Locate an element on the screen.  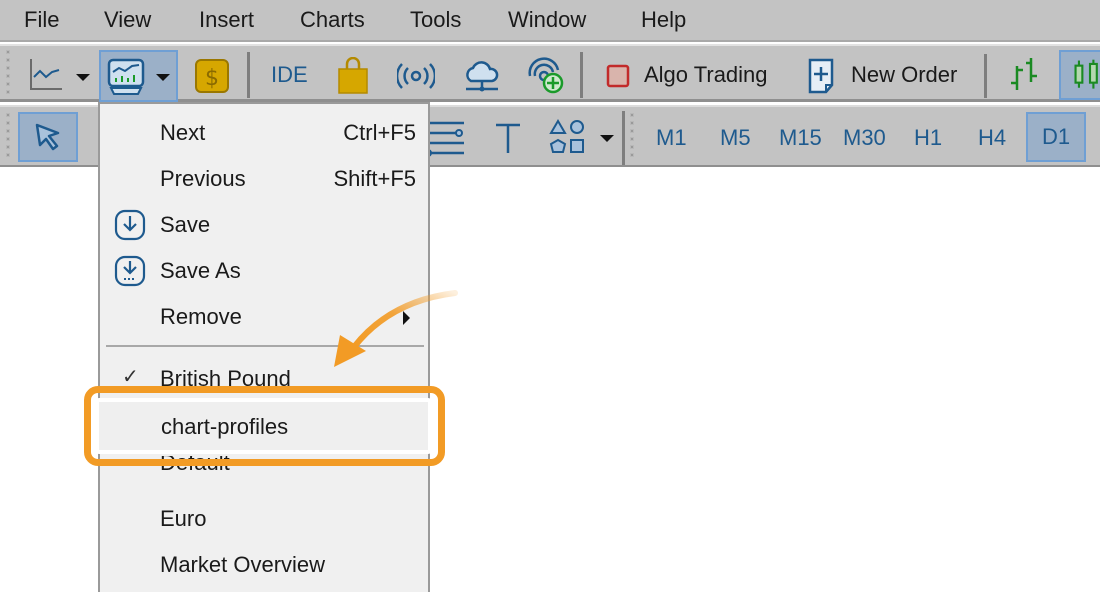
algo-trading-label: Algo Trading is located at coordinates (706, 75).